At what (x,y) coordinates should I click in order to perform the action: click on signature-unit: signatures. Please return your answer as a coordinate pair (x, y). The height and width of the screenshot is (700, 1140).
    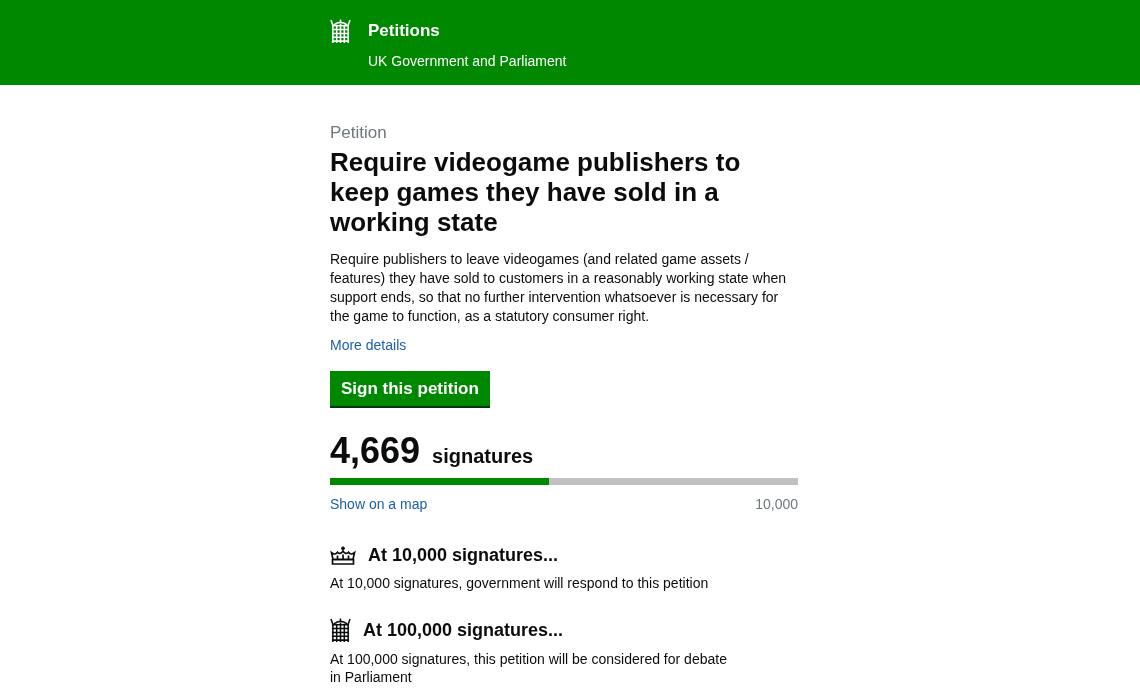
    Looking at the image, I should click on (483, 456).